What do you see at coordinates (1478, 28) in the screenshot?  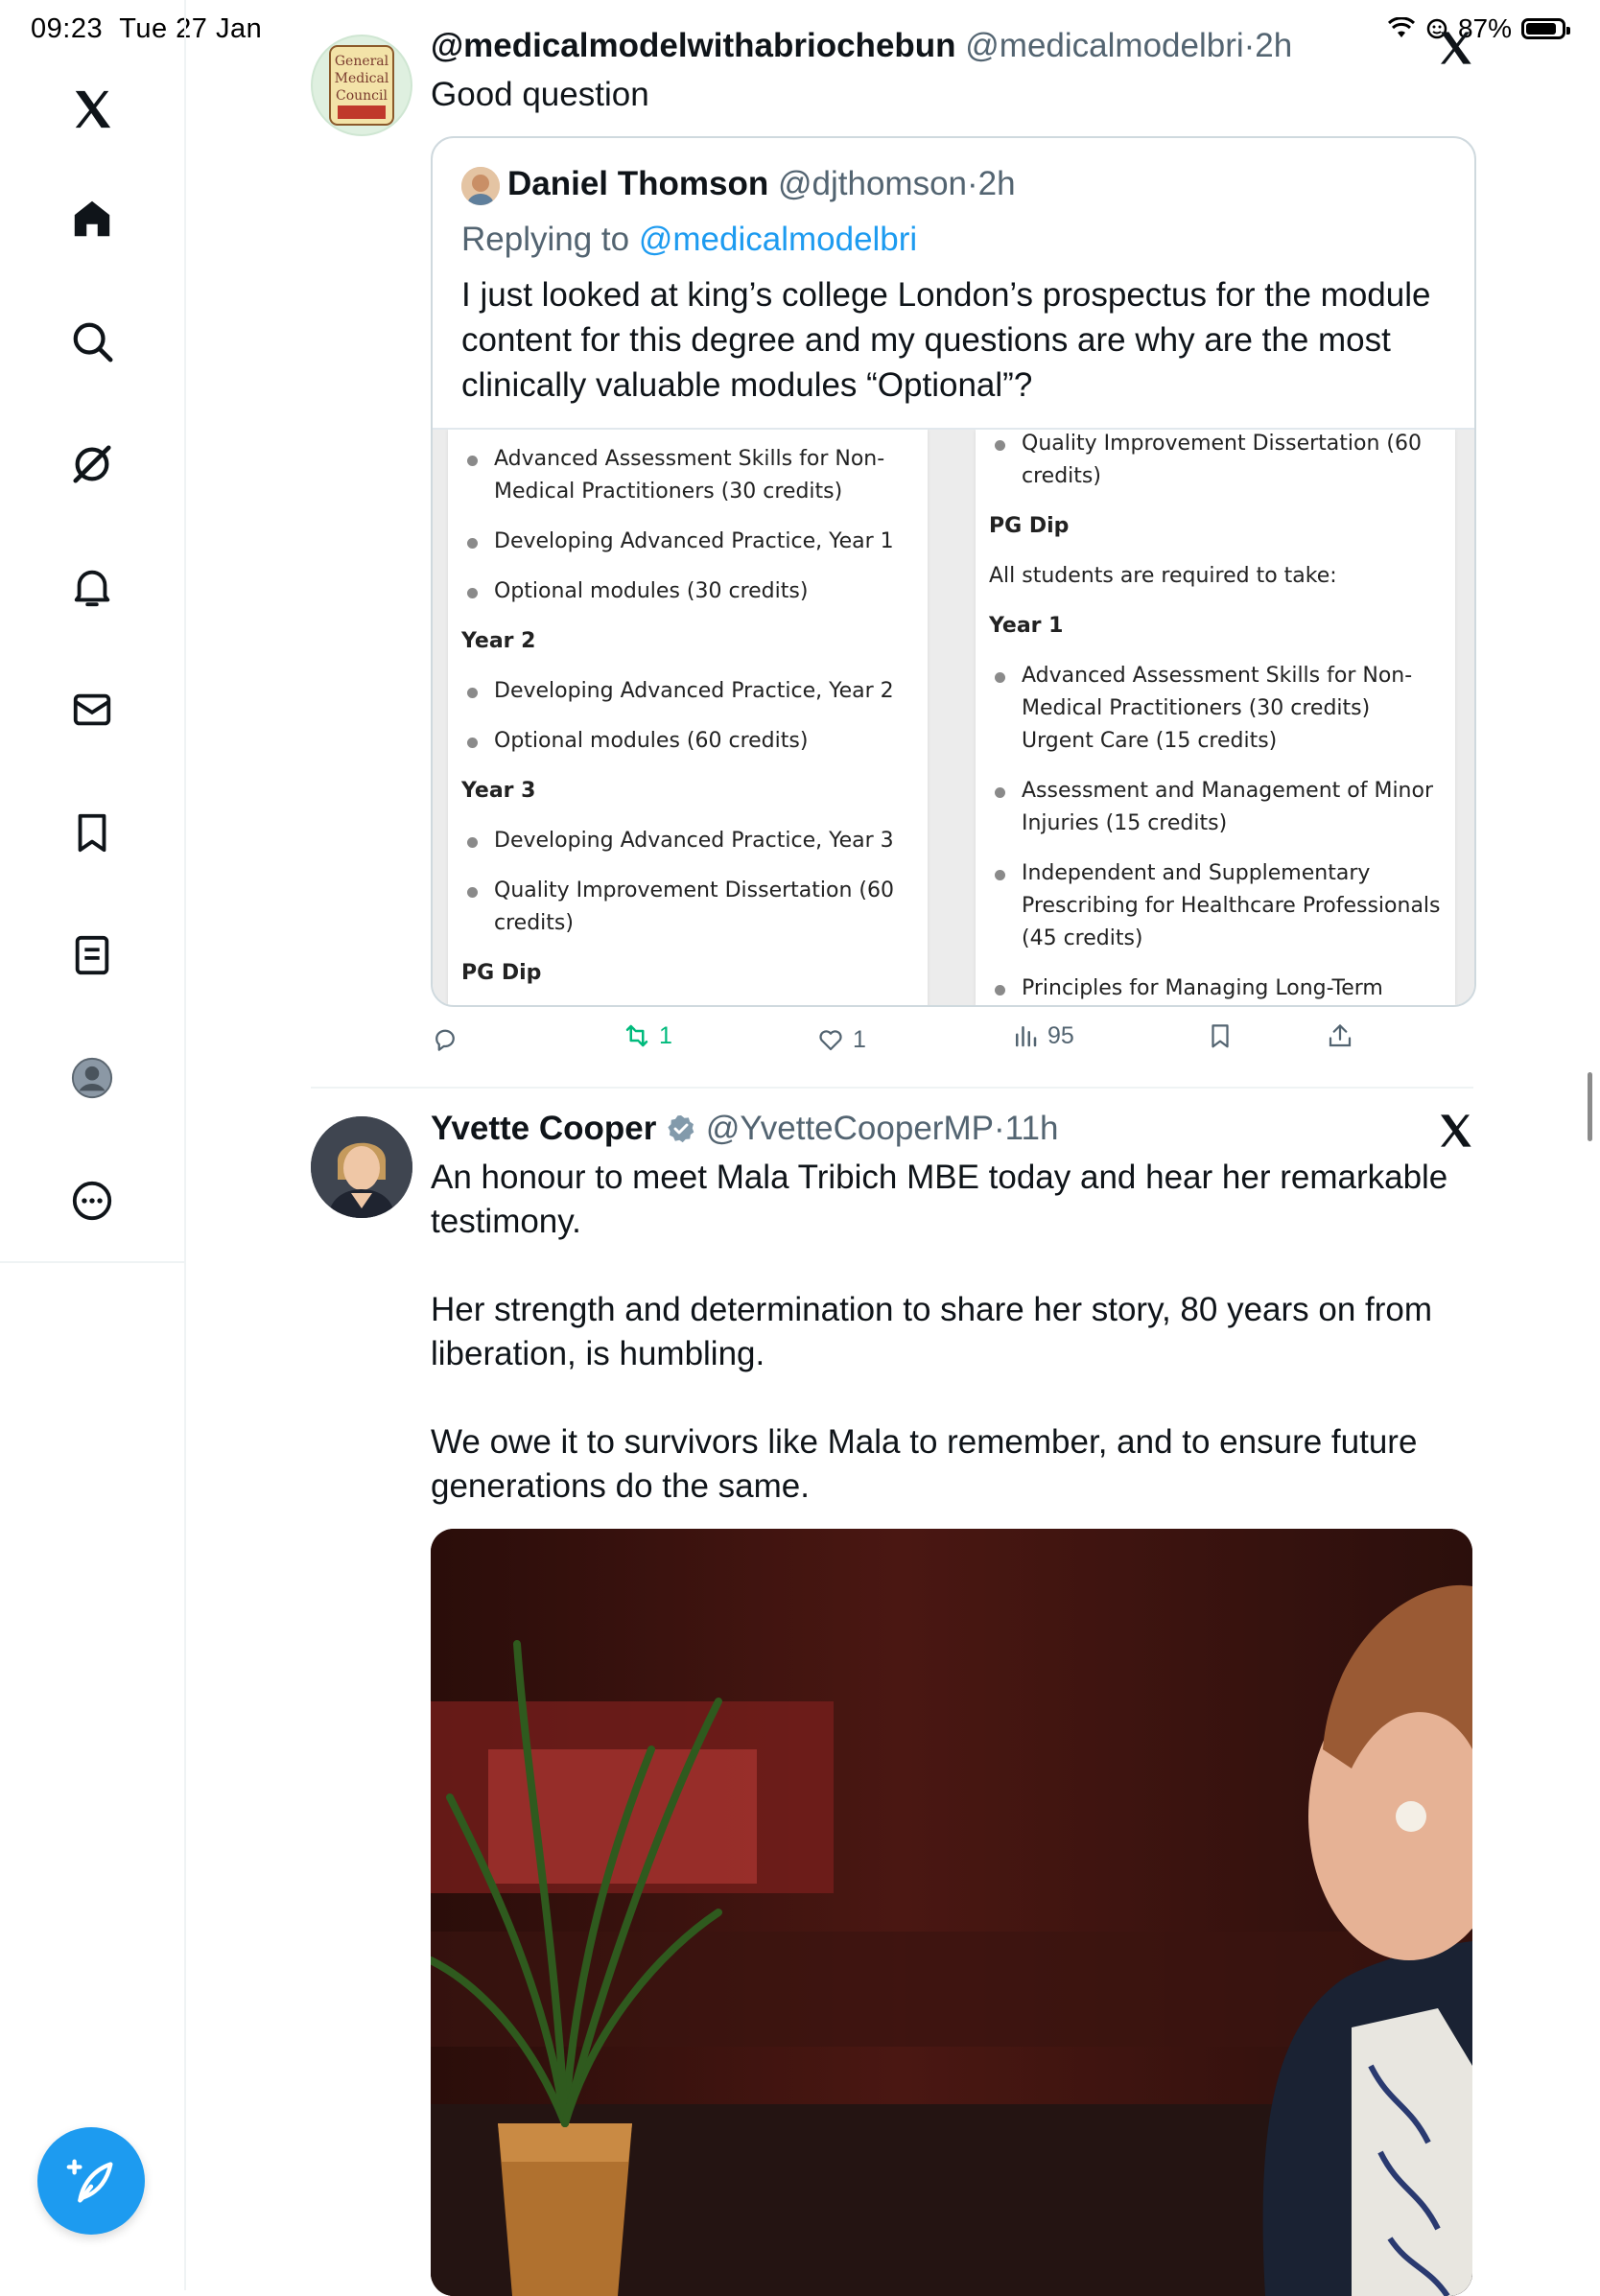 I see `status-bar-indicators: 87%` at bounding box center [1478, 28].